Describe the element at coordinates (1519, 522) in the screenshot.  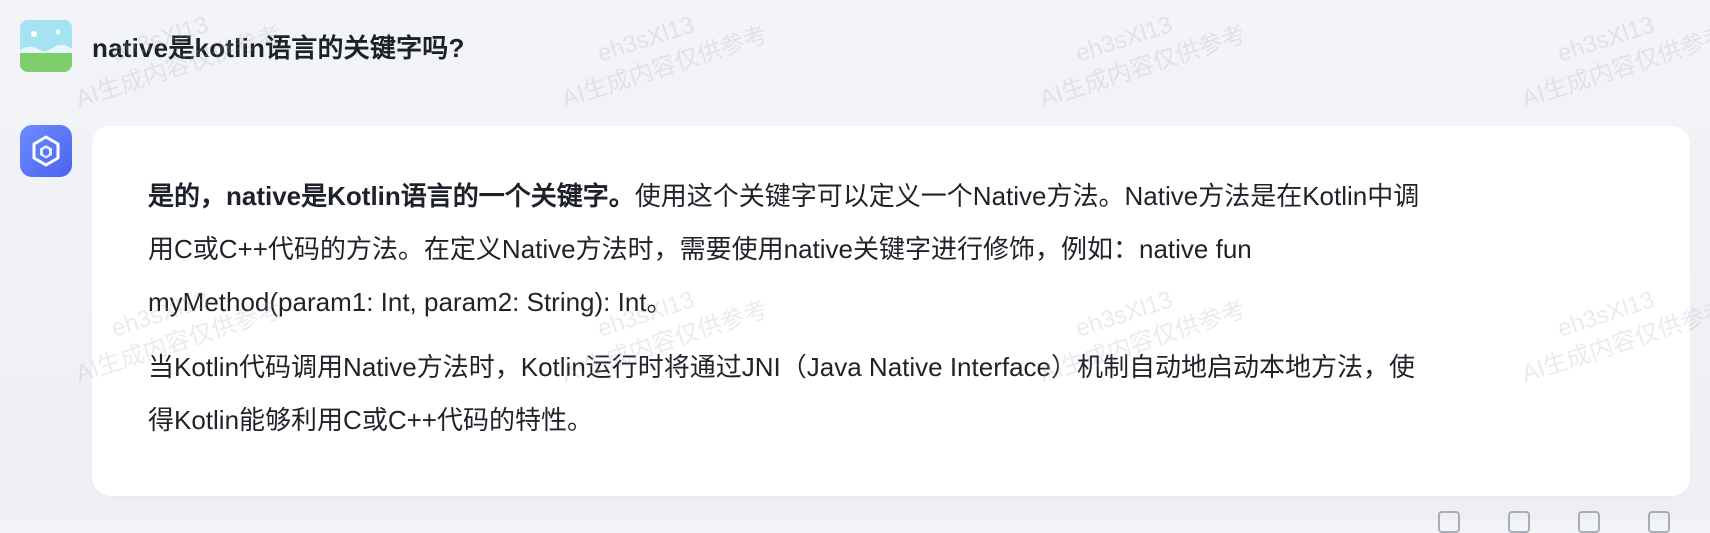
I see `share-icon` at that location.